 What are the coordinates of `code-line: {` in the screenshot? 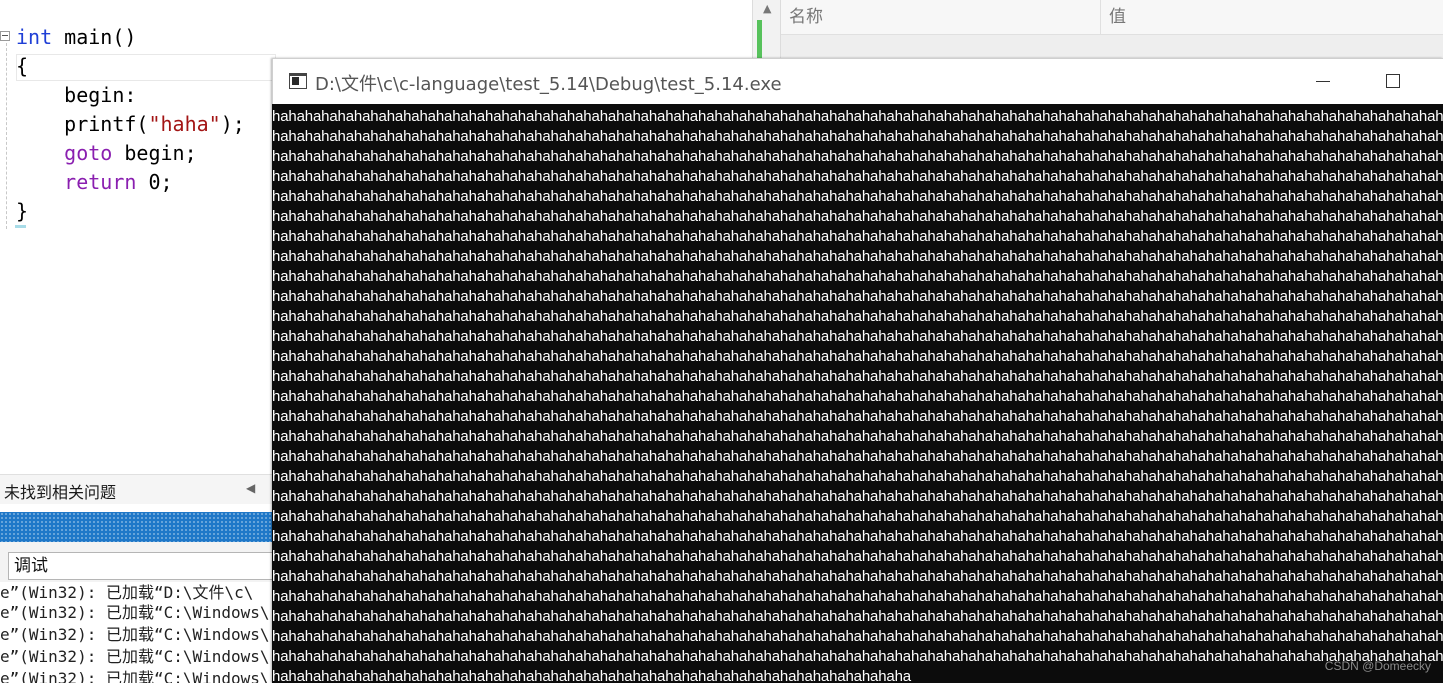 It's located at (22, 66).